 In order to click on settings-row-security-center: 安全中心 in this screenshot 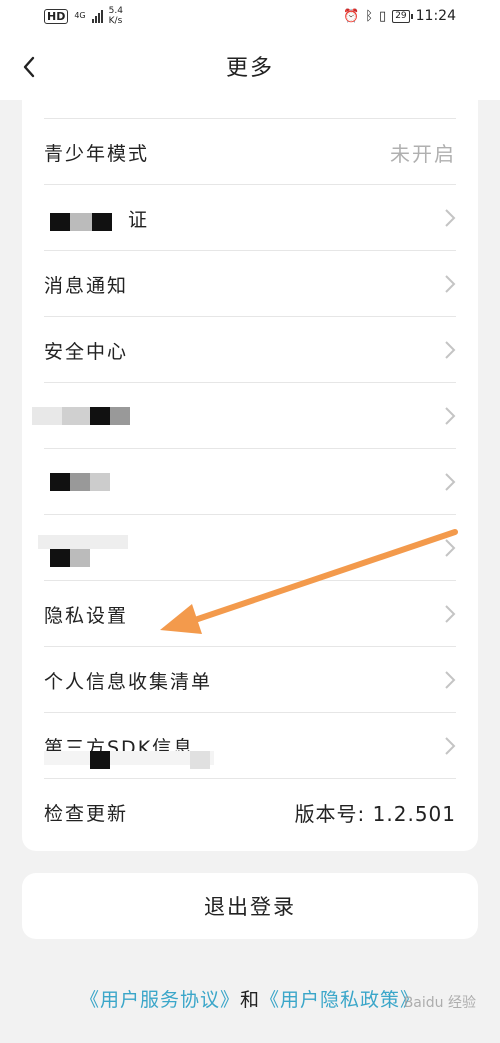, I will do `click(250, 349)`.